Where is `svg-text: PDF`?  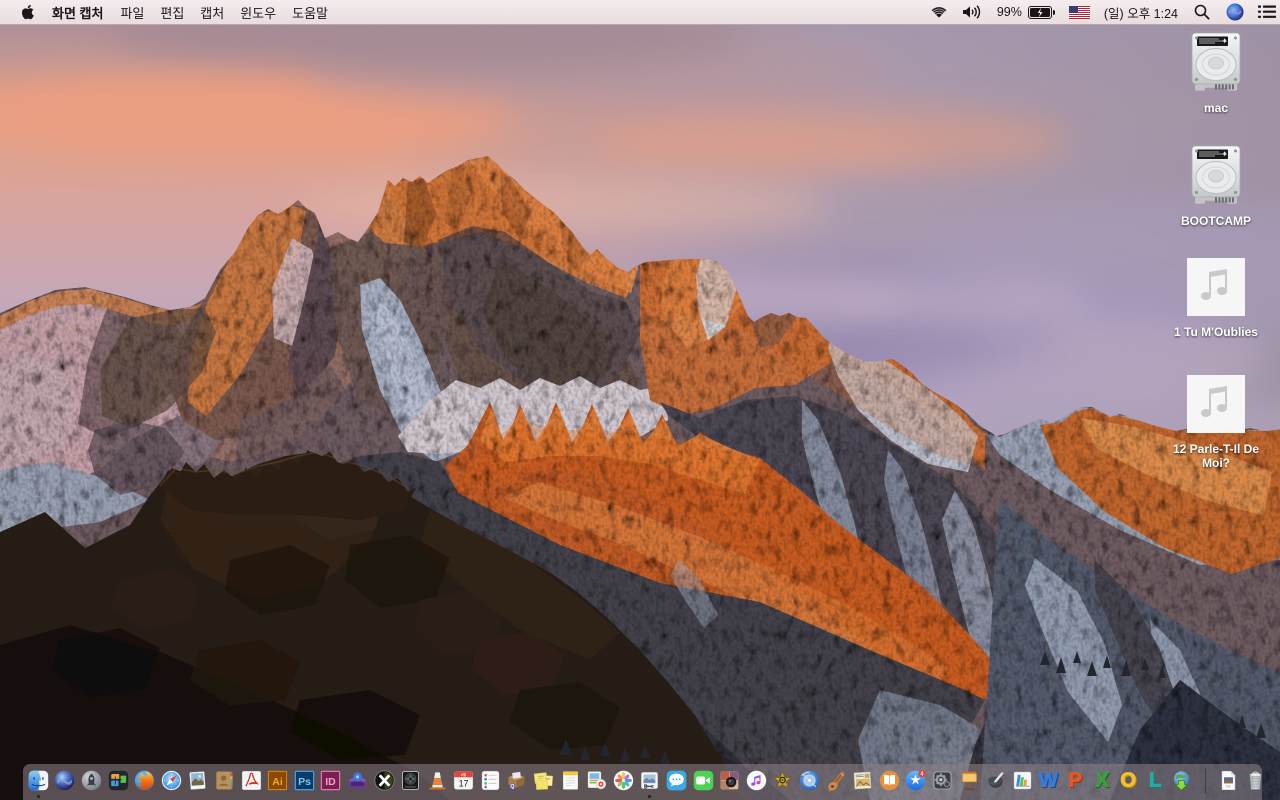
svg-text: PDF is located at coordinates (1229, 786).